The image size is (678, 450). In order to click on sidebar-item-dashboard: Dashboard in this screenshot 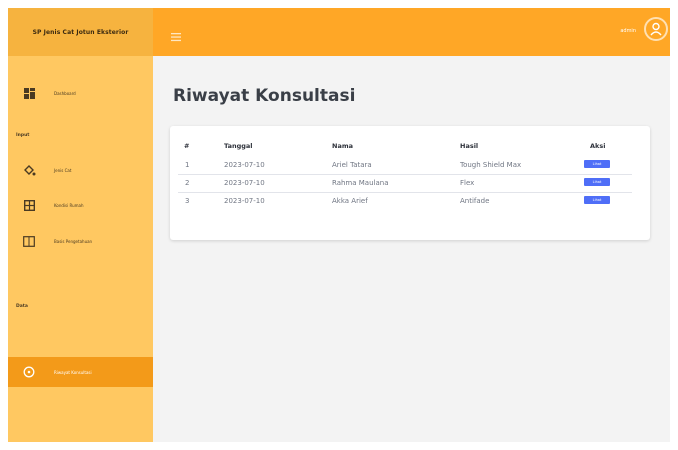, I will do `click(80, 93)`.